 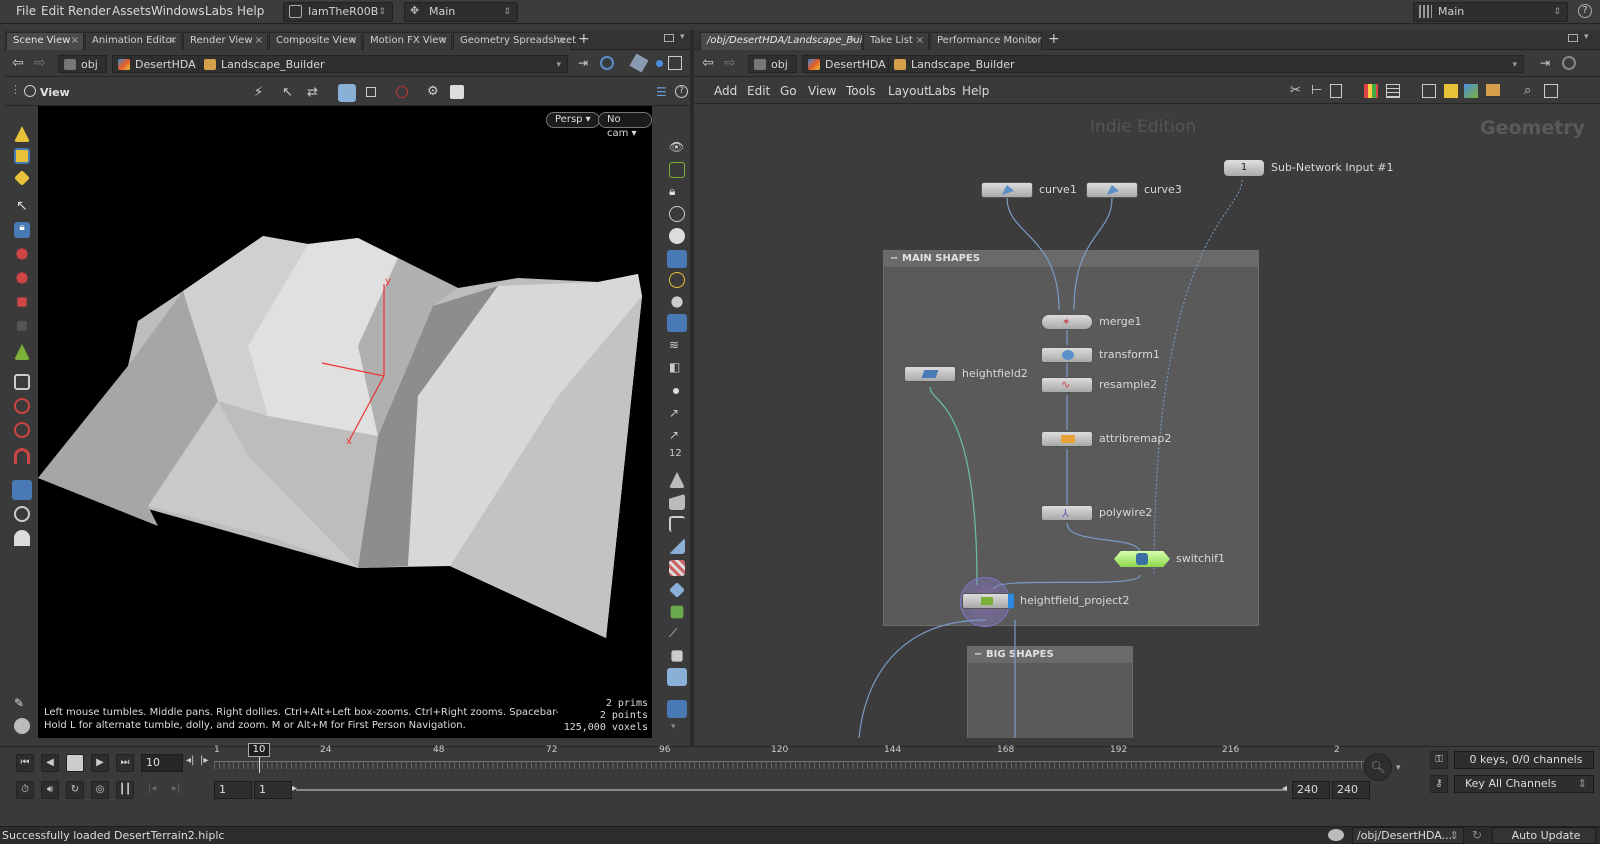 What do you see at coordinates (1067, 439) in the screenshot?
I see `node-attribremap2` at bounding box center [1067, 439].